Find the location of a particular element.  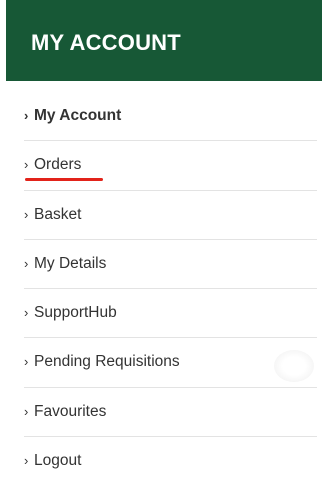

menu-link-basket: › Basket is located at coordinates (52, 215).